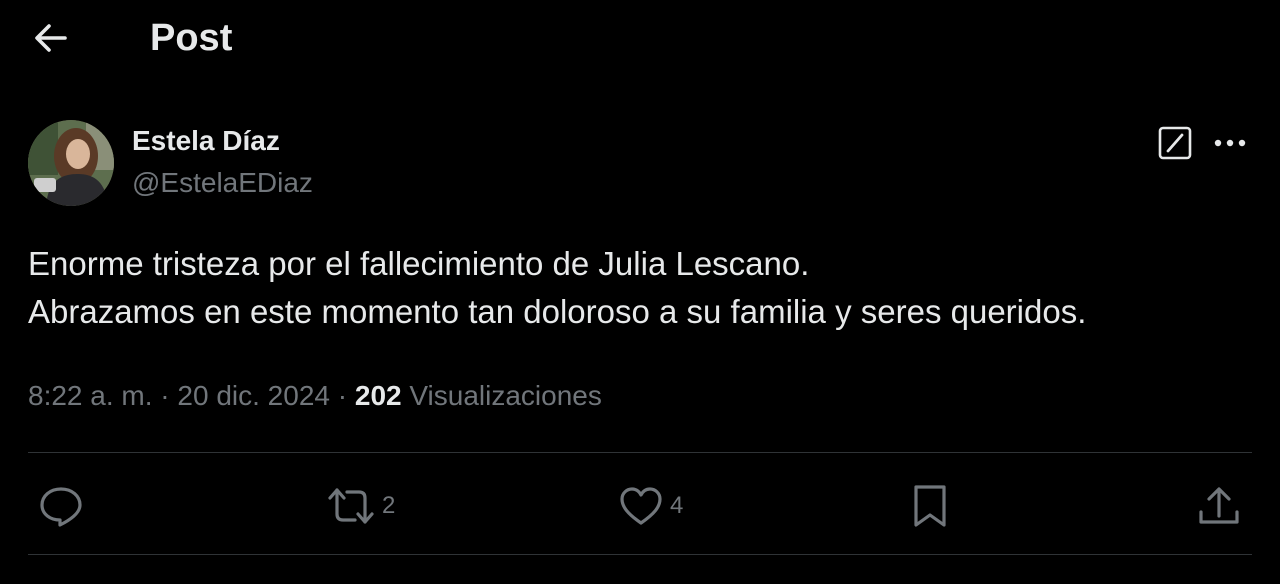 The height and width of the screenshot is (584, 1280). I want to click on bookmark-button, so click(930, 506).